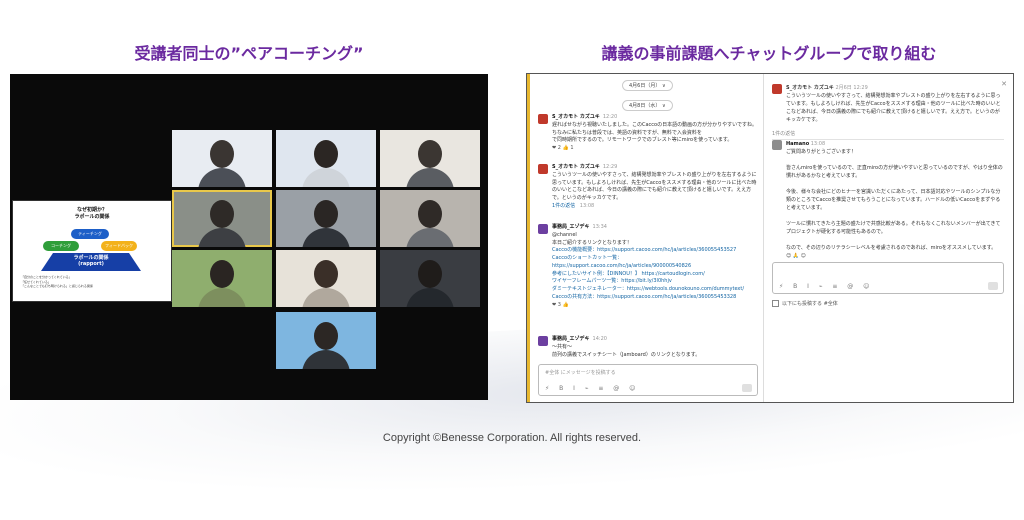  I want to click on message-reactions: ❤ 2 👍 1, so click(655, 149).